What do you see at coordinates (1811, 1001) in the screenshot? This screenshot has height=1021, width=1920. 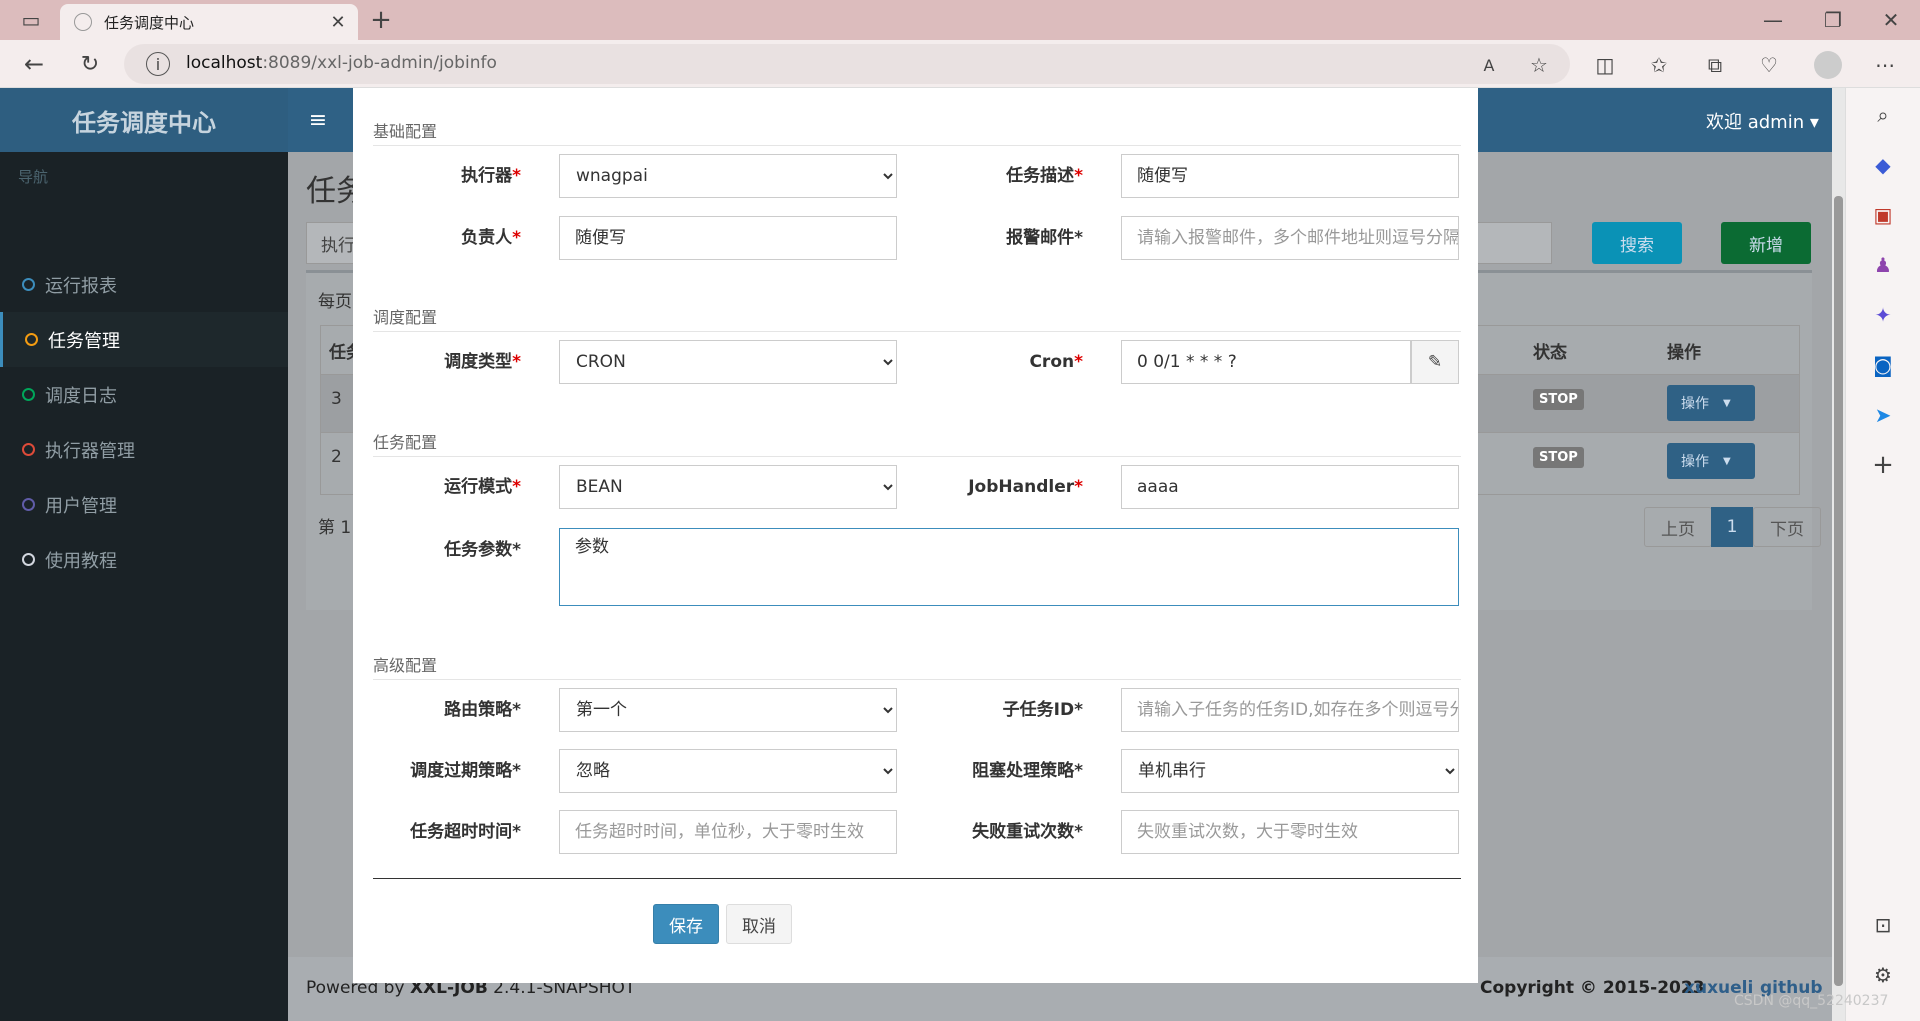 I see `watermark: CSDN @qq_52240237` at bounding box center [1811, 1001].